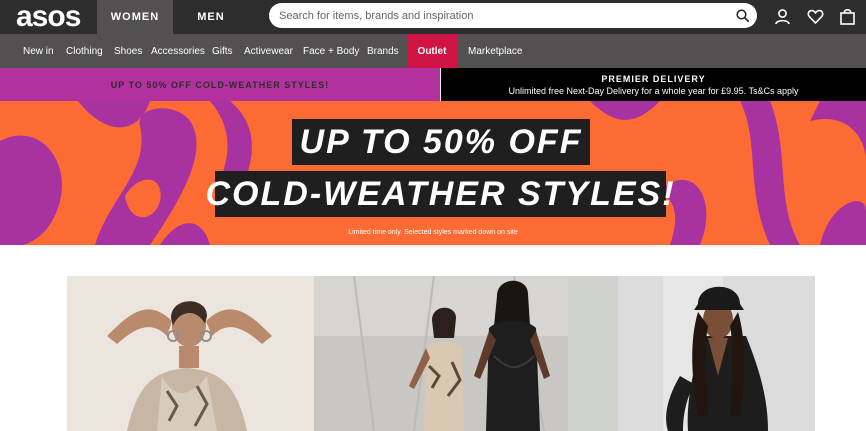  What do you see at coordinates (135, 17) in the screenshot?
I see `tab-women: WOMEN` at bounding box center [135, 17].